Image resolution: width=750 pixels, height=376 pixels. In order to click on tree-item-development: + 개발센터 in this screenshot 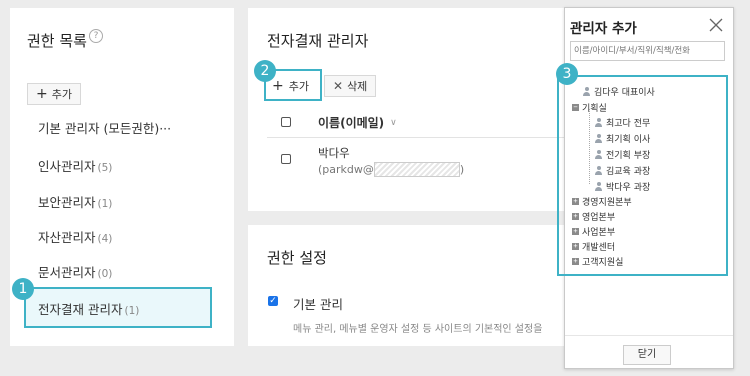, I will do `click(593, 246)`.